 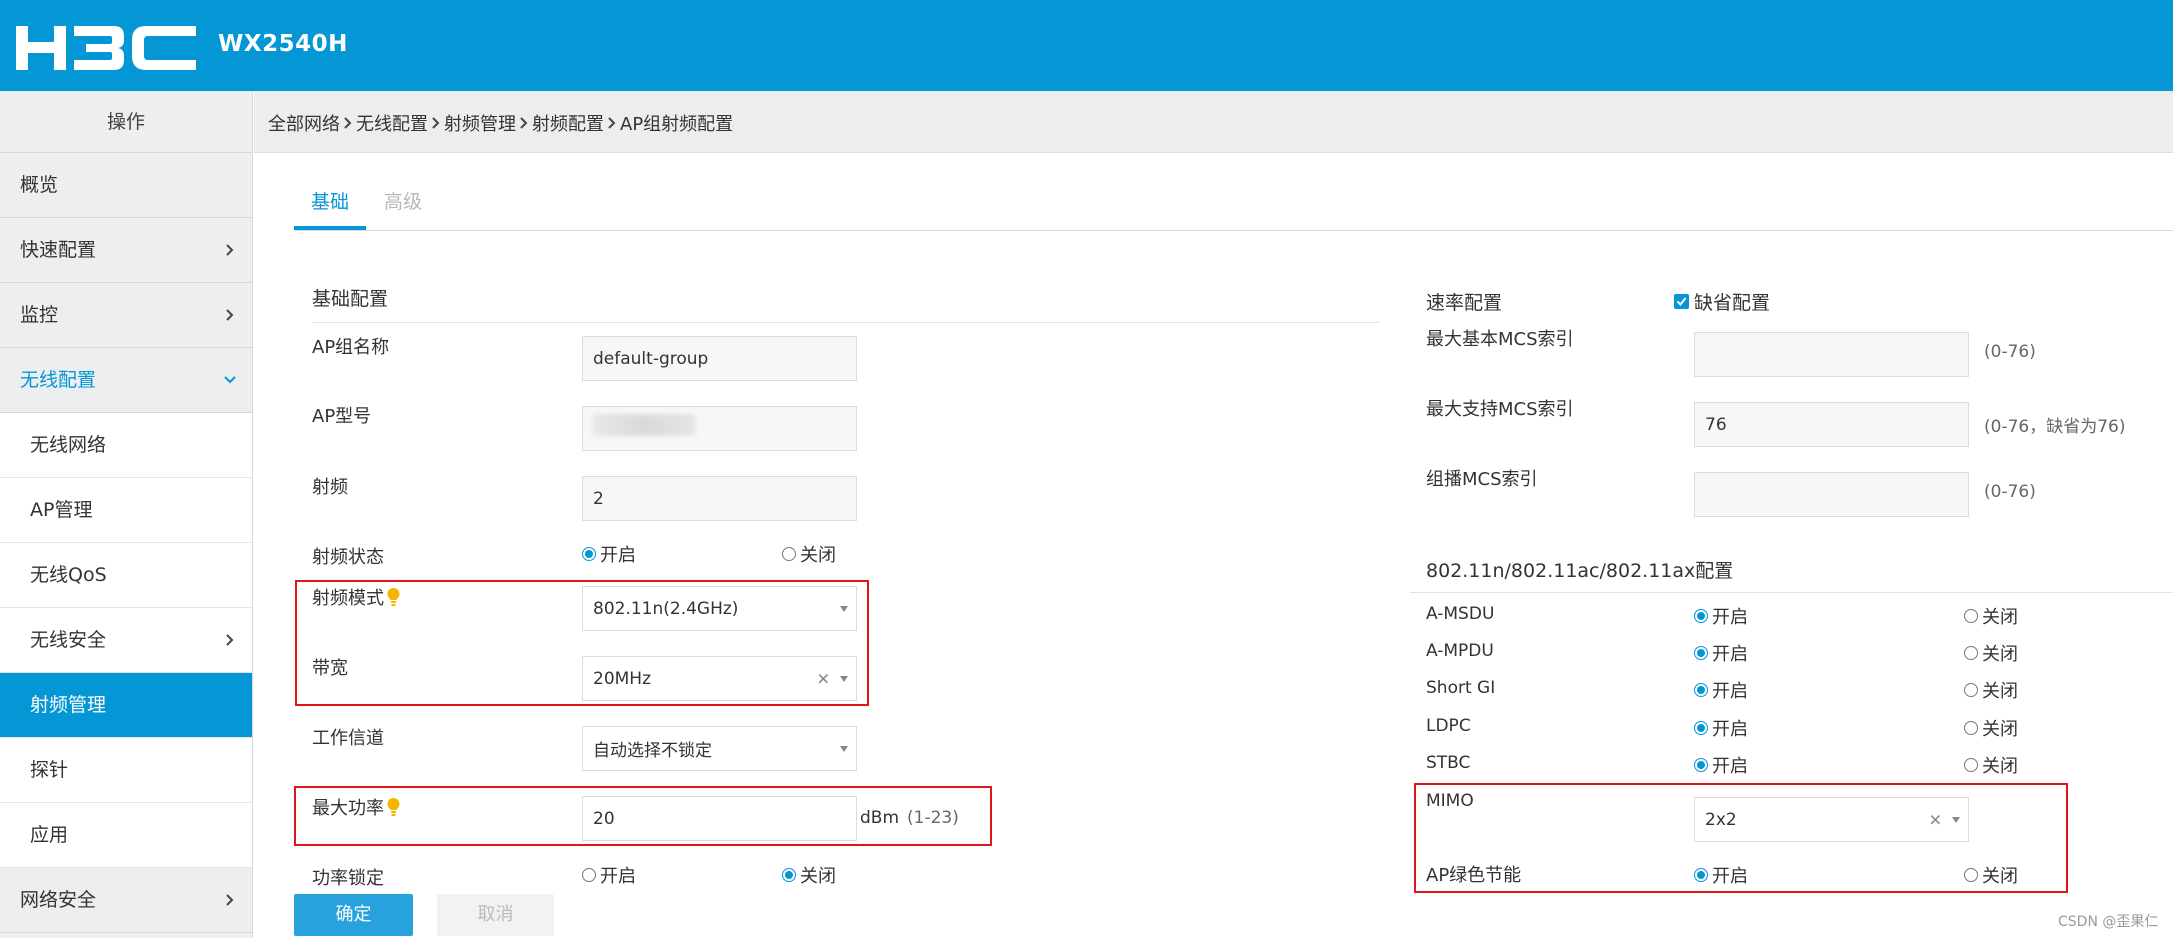 I want to click on sidebar-item-label: 概览, so click(x=39, y=185).